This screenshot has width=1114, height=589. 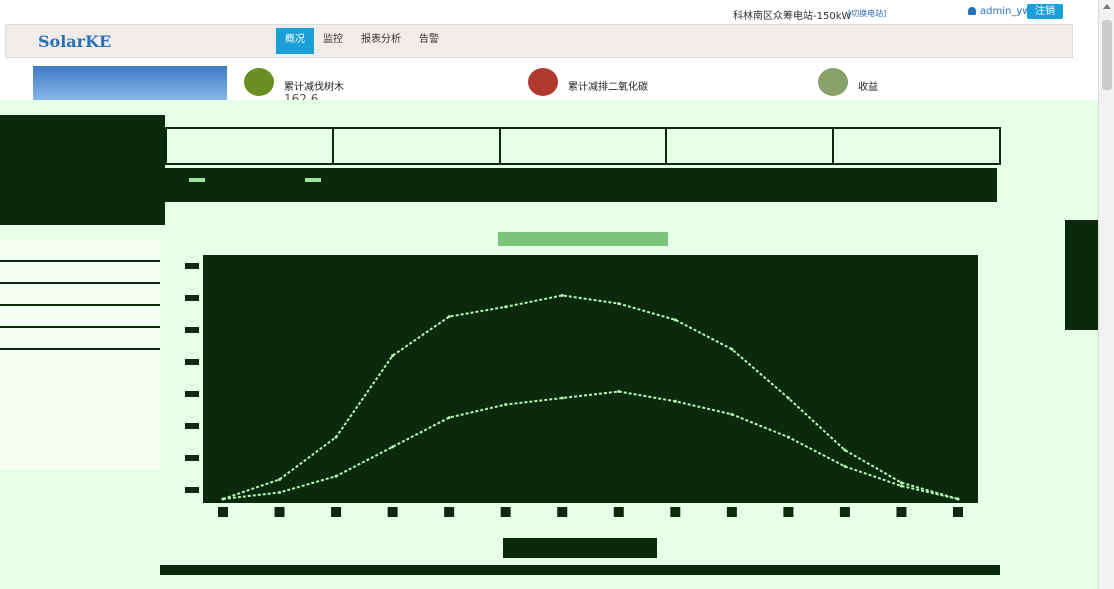 What do you see at coordinates (295, 41) in the screenshot?
I see `nav-item-overview: 概况` at bounding box center [295, 41].